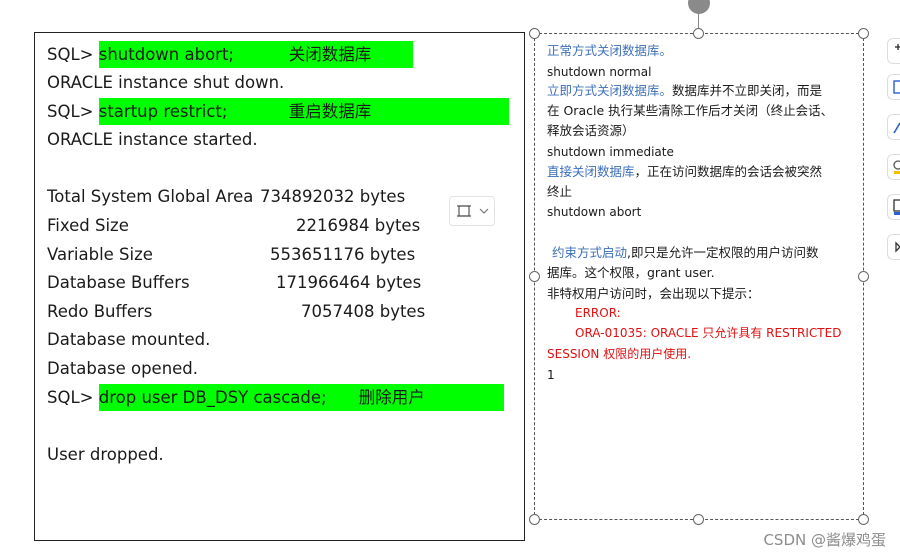 The height and width of the screenshot is (558, 900). What do you see at coordinates (391, 397) in the screenshot?
I see `command-note: 删除用户` at bounding box center [391, 397].